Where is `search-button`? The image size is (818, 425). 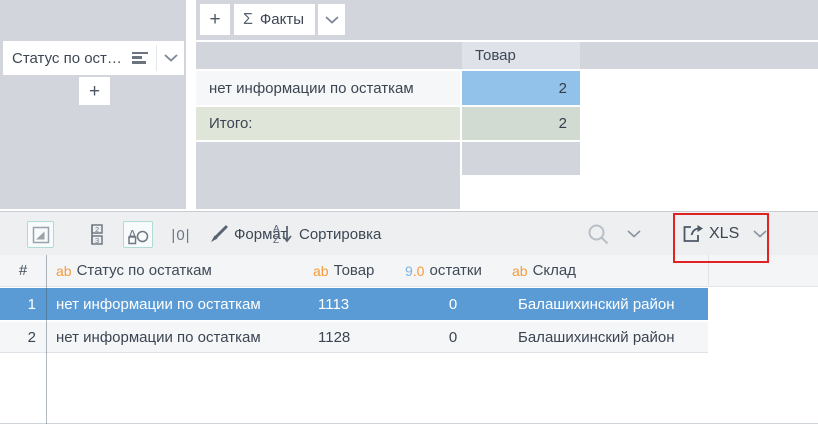
search-button is located at coordinates (598, 234).